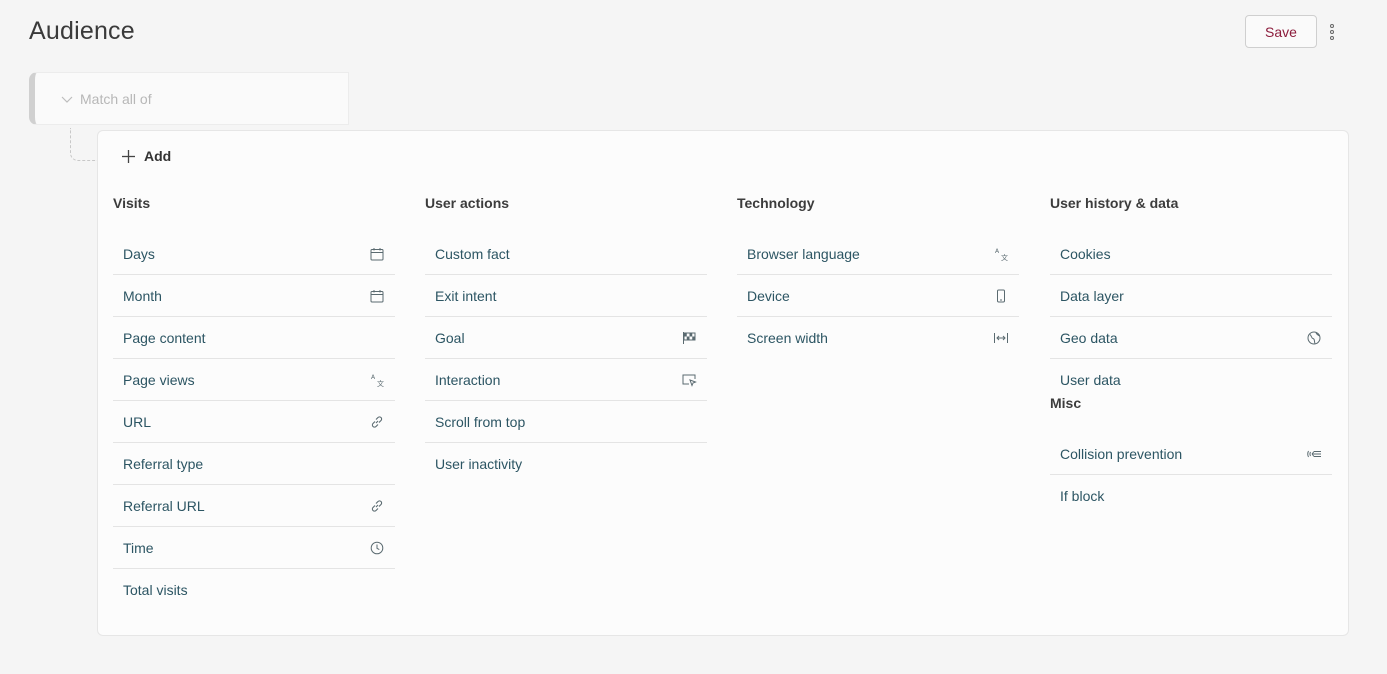 The height and width of the screenshot is (674, 1387). I want to click on item-label: Cookies, so click(1085, 253).